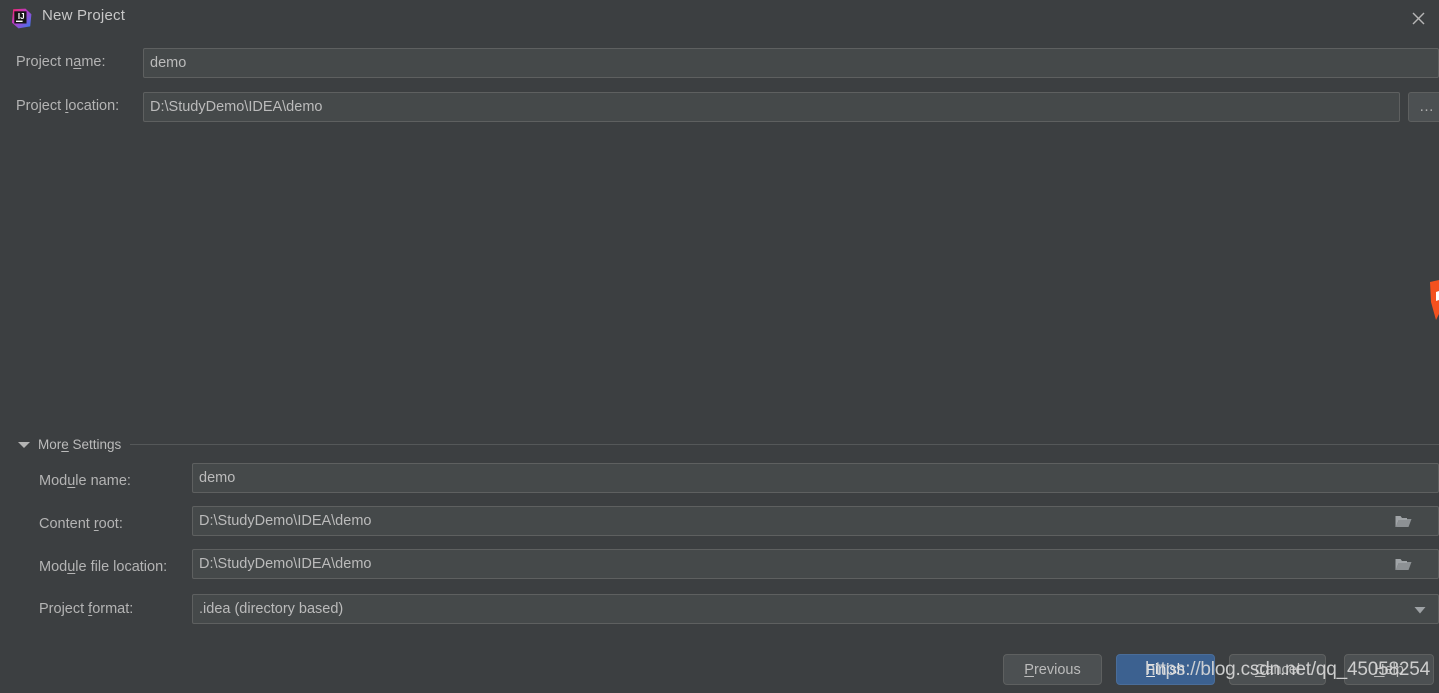 The height and width of the screenshot is (693, 1439). I want to click on project-location-label: Project location:, so click(68, 106).